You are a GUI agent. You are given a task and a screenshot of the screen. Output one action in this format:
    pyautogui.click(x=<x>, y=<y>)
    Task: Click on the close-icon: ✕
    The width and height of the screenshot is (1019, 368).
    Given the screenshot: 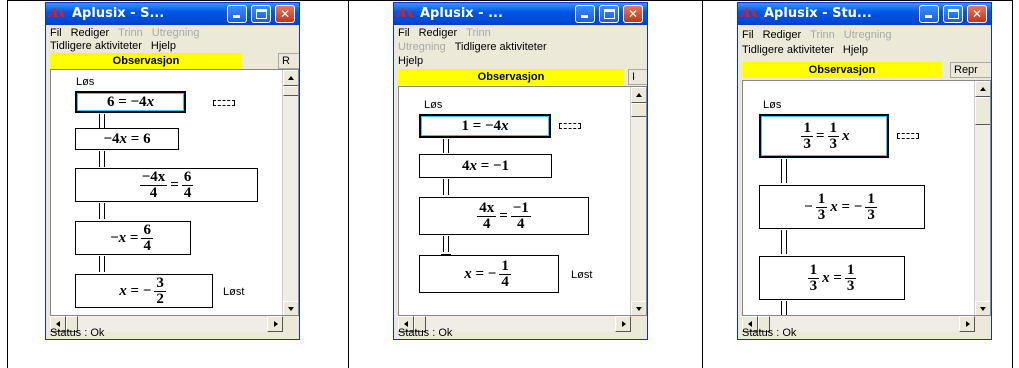 What is the action you would take?
    pyautogui.click(x=285, y=14)
    